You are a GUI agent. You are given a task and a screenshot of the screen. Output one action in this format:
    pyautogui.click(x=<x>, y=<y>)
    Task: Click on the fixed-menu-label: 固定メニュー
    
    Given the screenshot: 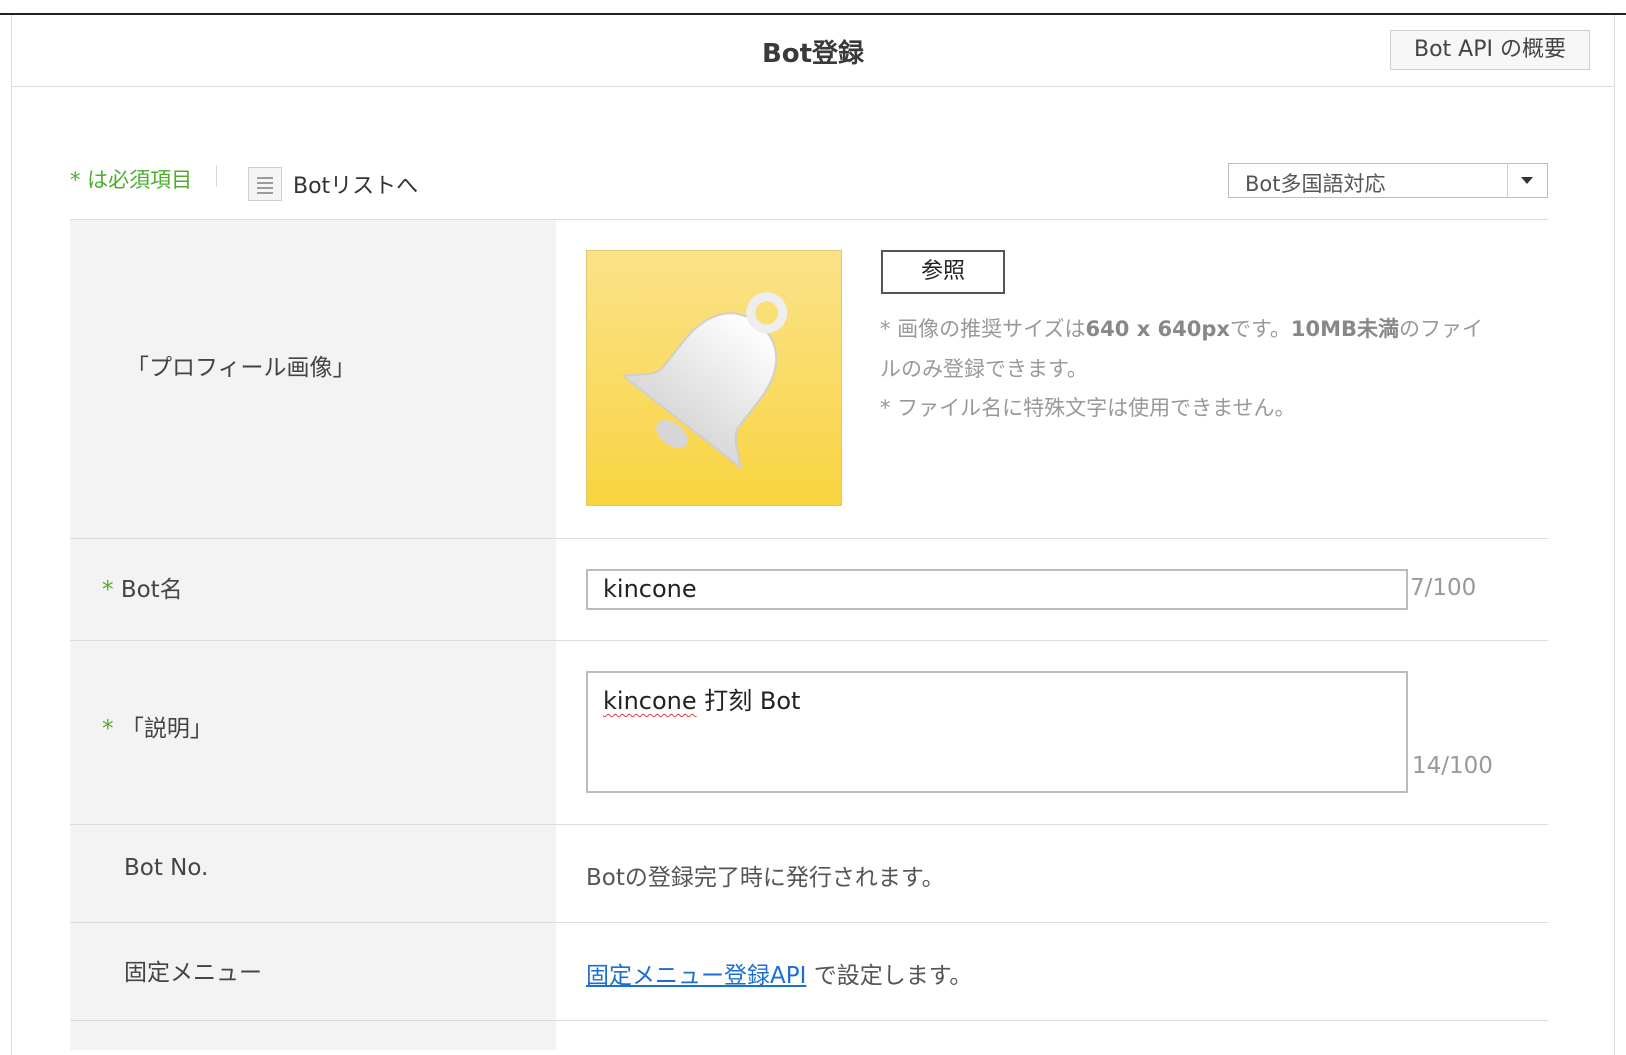 What is the action you would take?
    pyautogui.click(x=193, y=973)
    